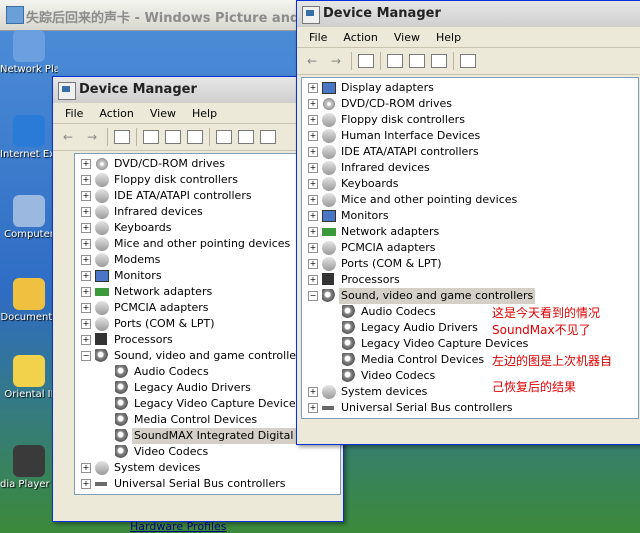 This screenshot has height=533, width=640. Describe the element at coordinates (169, 163) in the screenshot. I see `tree-item-label: DVD/CD-ROM drives` at that location.